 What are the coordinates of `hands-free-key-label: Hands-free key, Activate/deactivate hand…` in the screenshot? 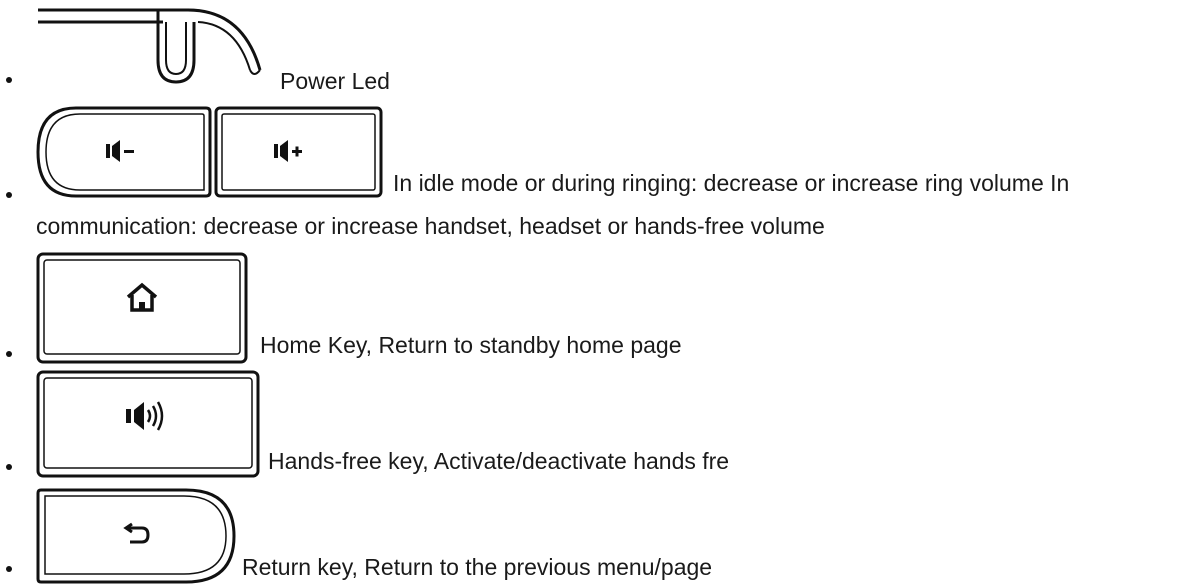 It's located at (499, 461).